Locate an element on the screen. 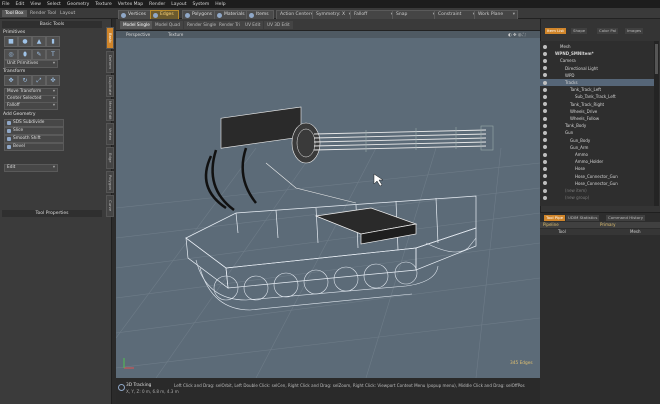 The width and height of the screenshot is (660, 404). sds-subdivide-button: SDS Subdivide is located at coordinates (34, 123).